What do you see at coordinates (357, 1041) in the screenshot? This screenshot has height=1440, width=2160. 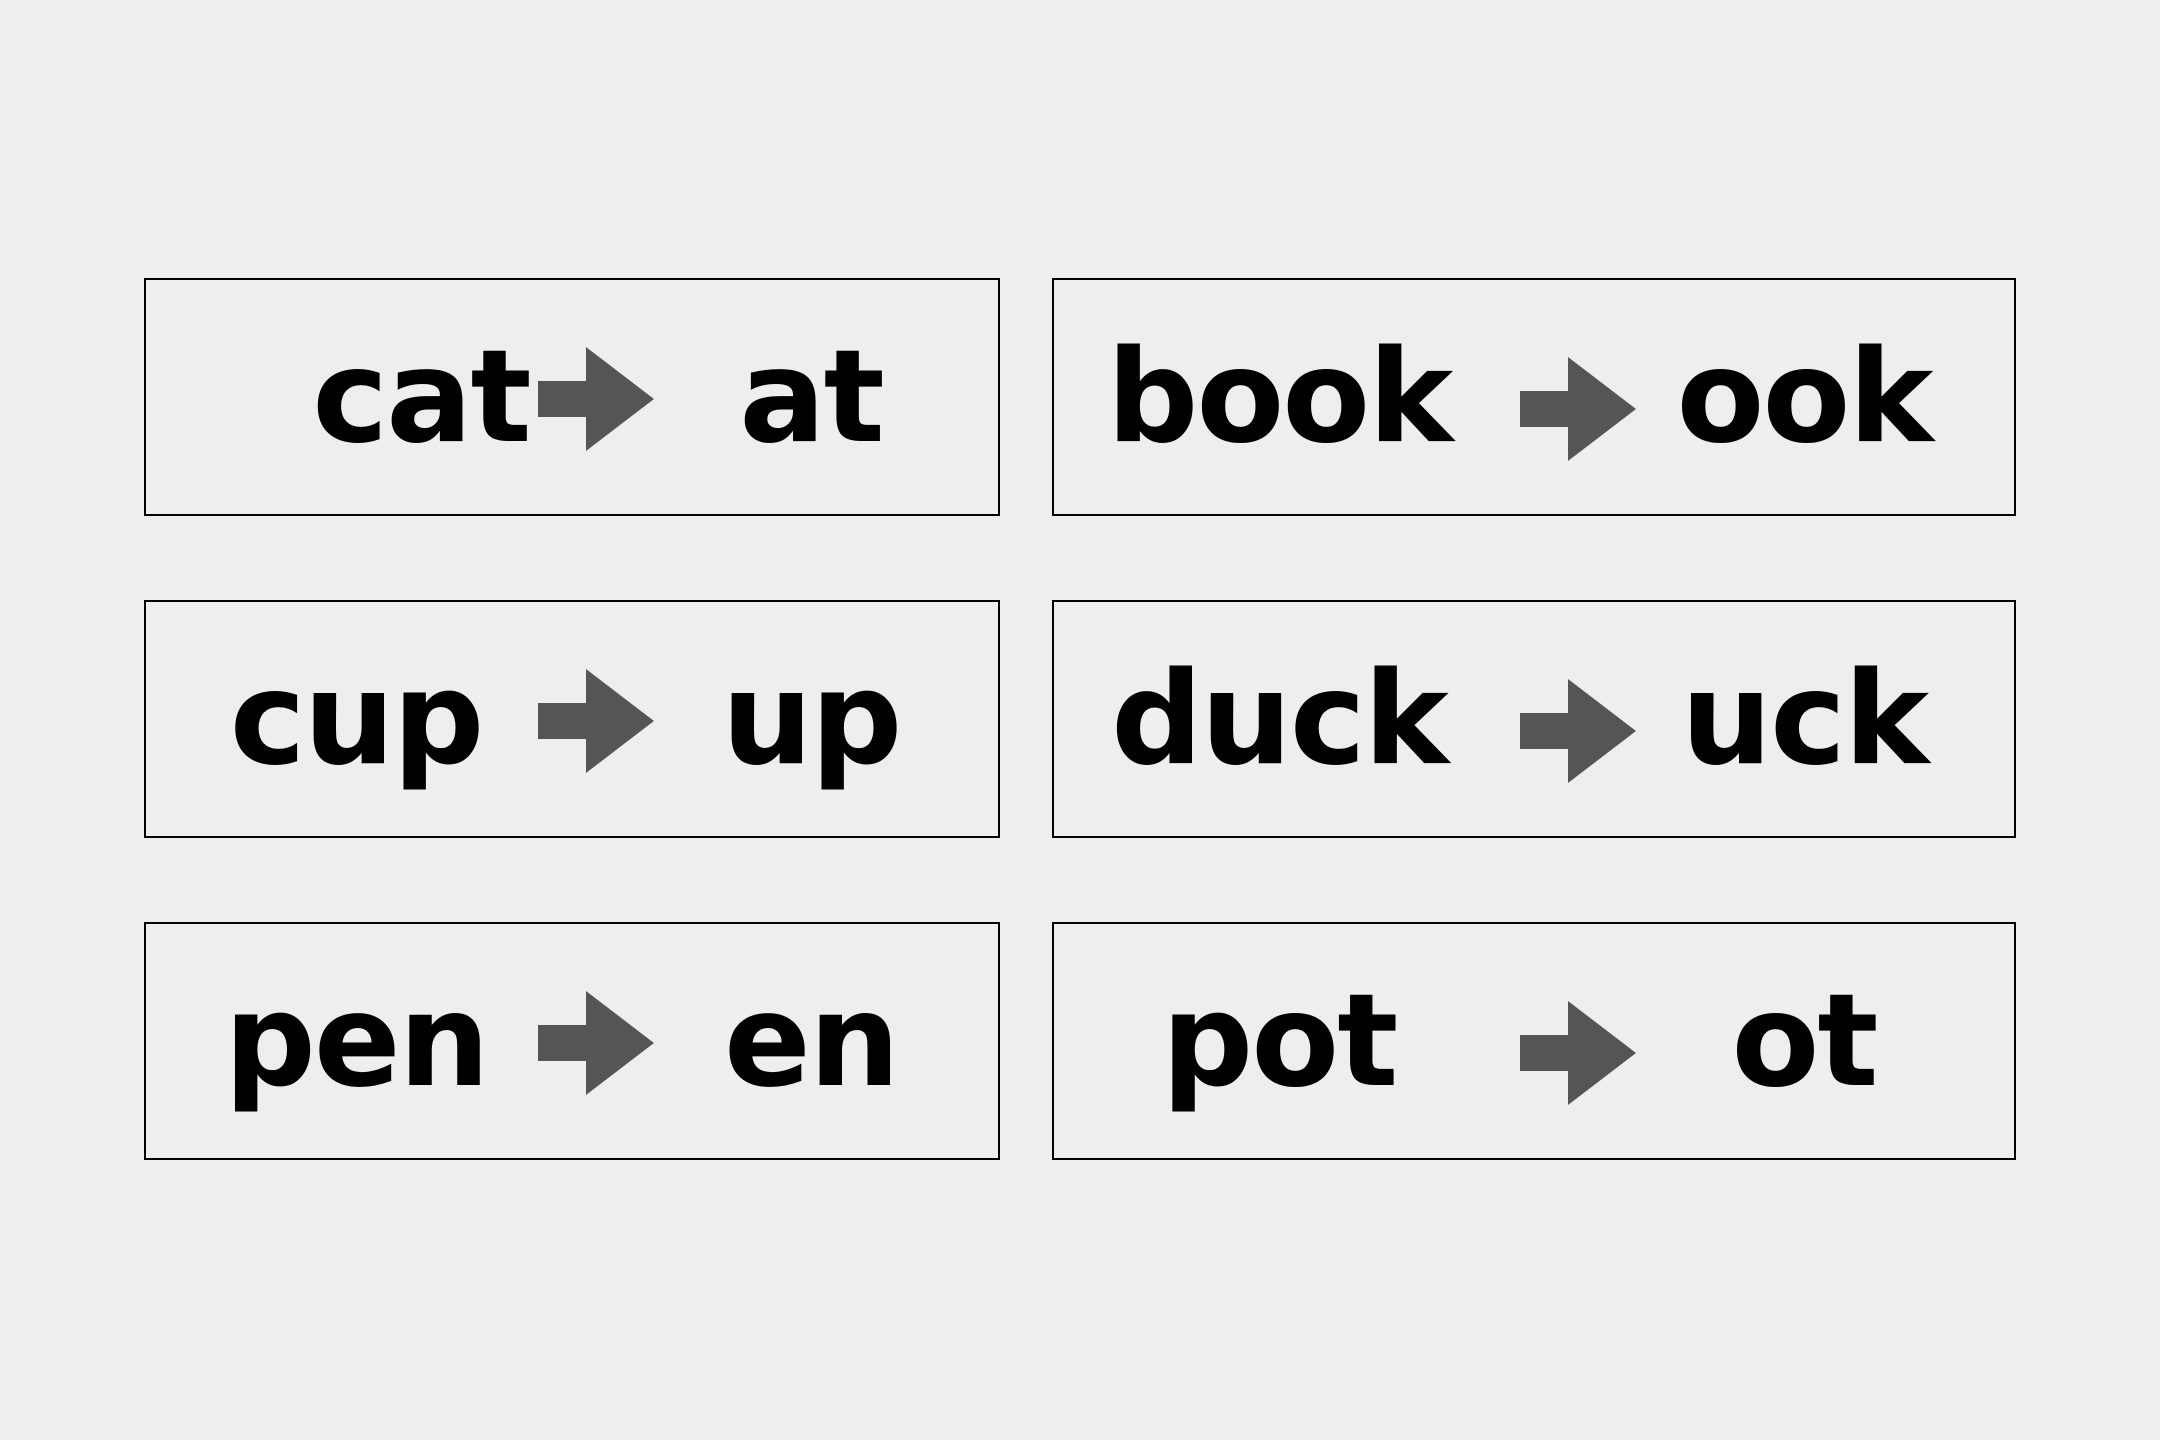 I see `word-original: pen` at bounding box center [357, 1041].